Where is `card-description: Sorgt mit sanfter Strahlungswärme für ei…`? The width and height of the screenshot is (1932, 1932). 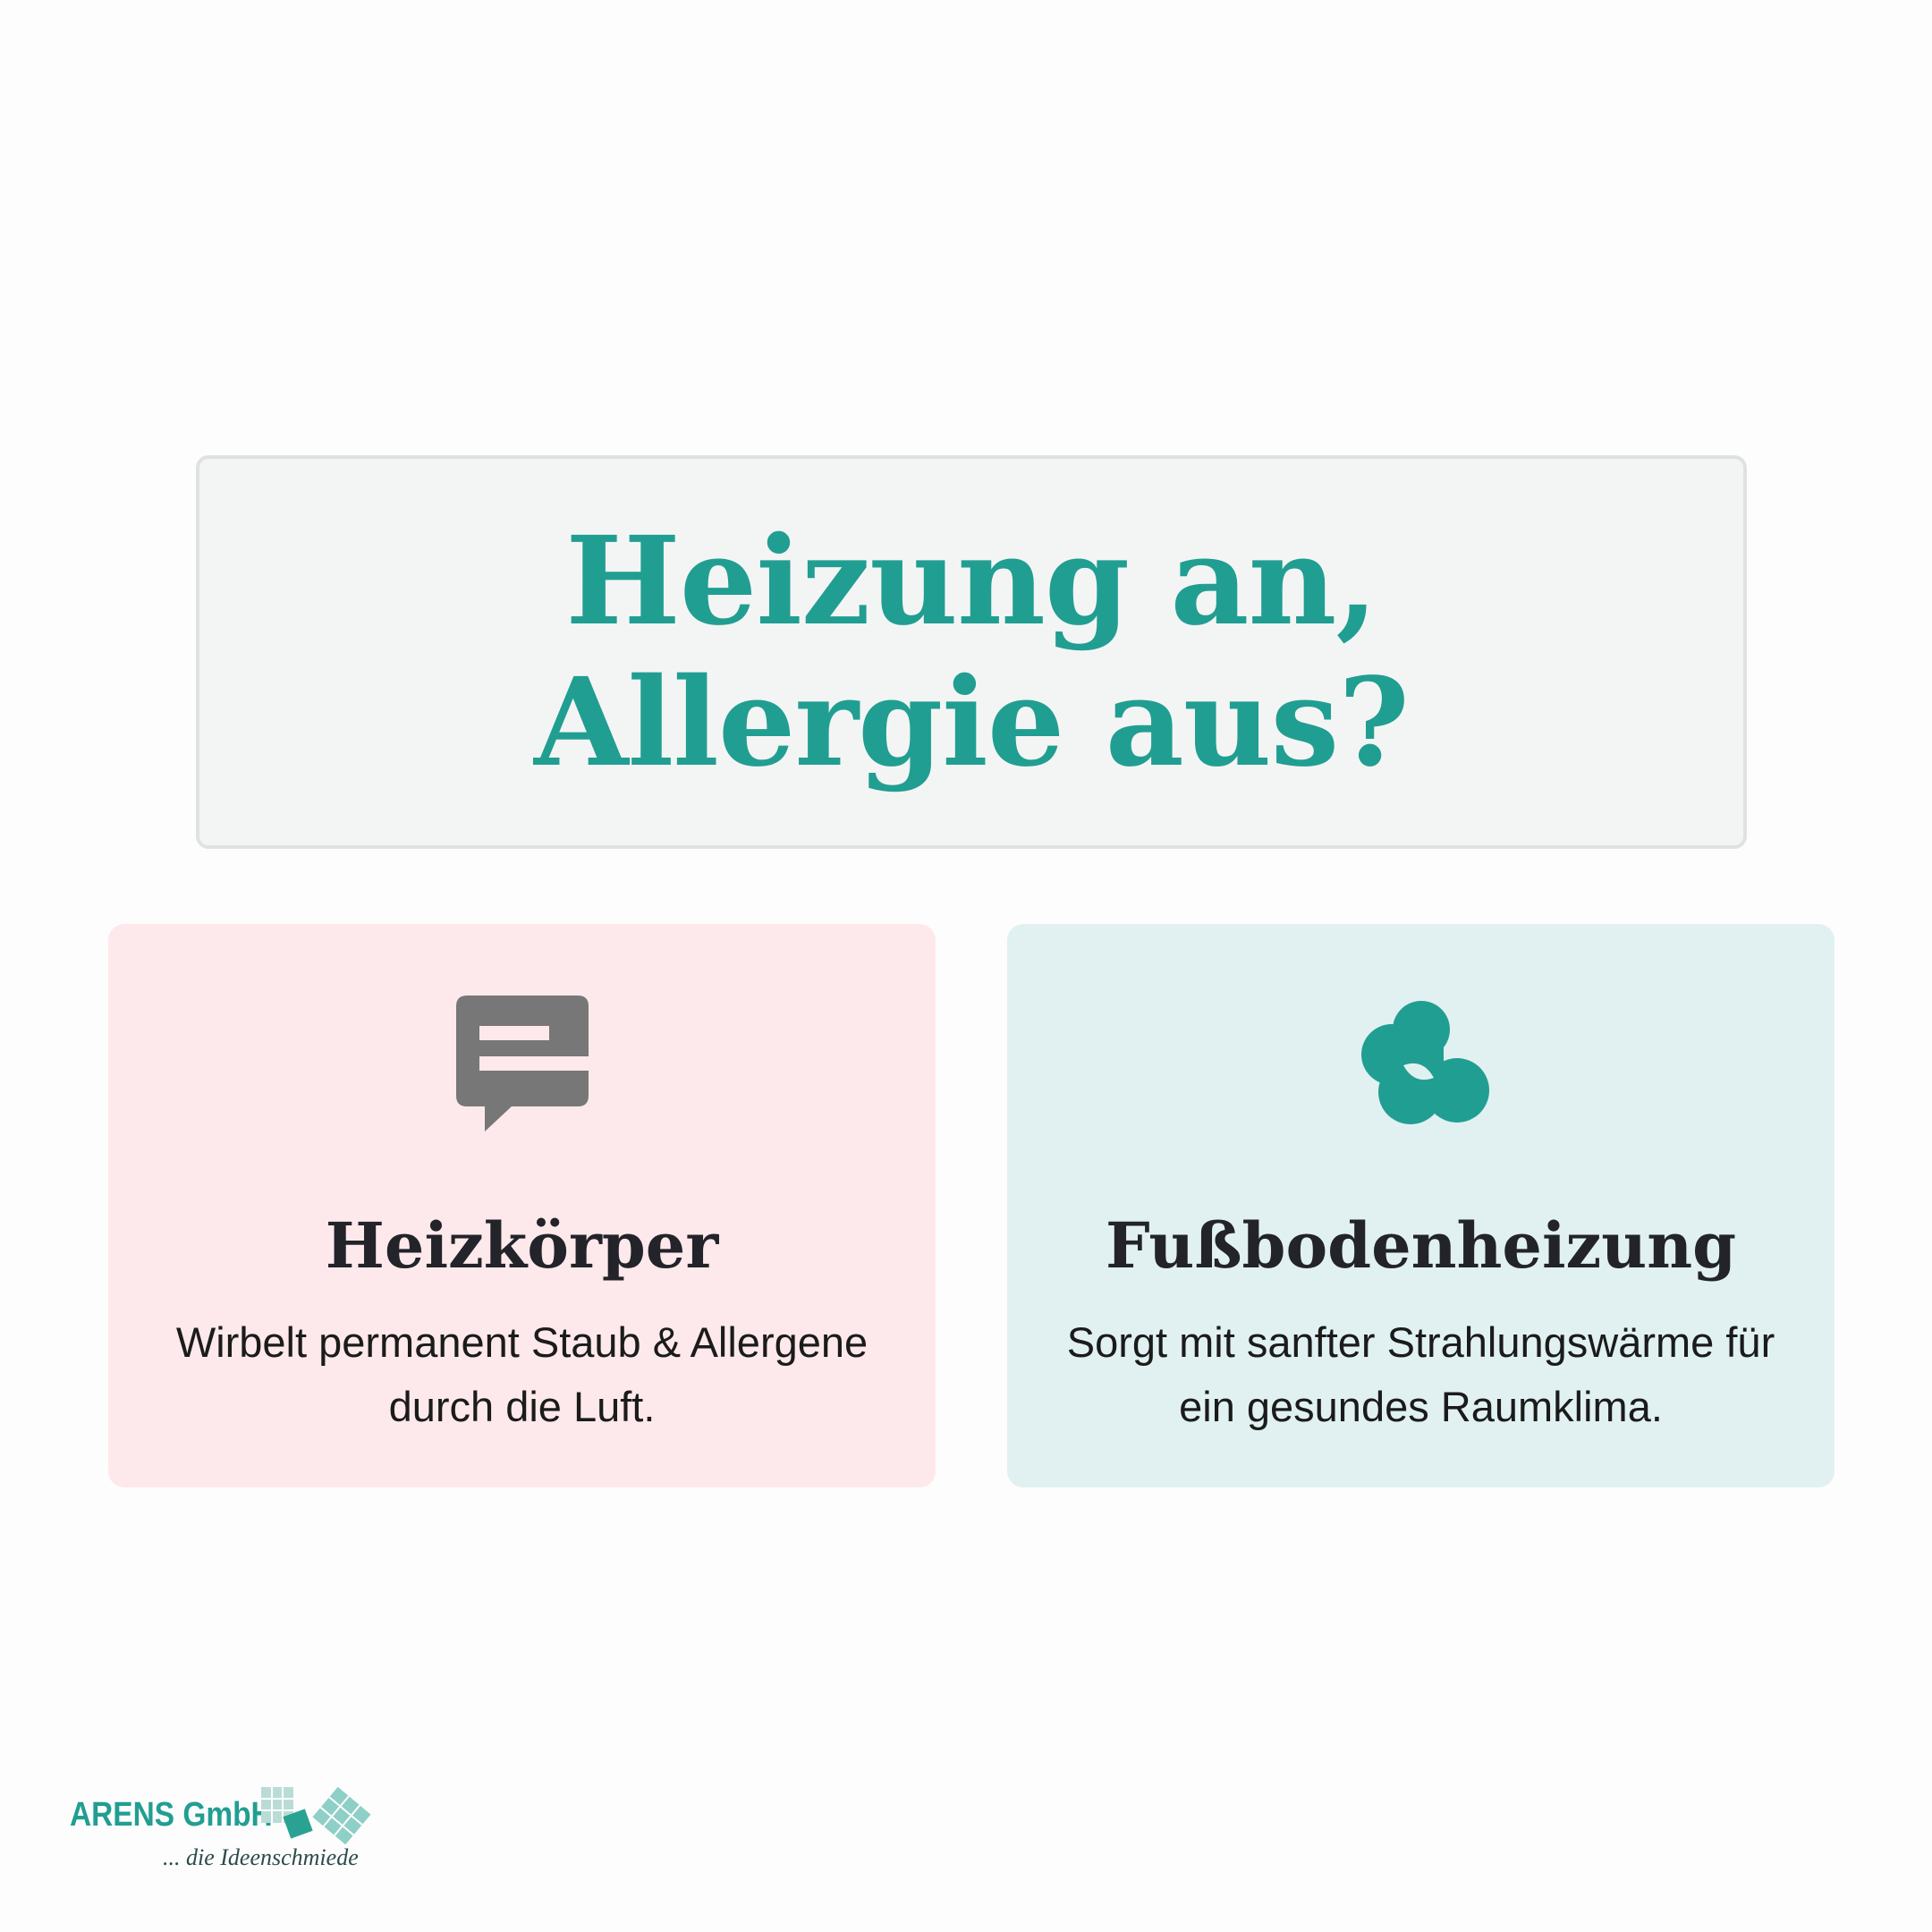
card-description: Sorgt mit sanfter Strahlungswärme für ei… is located at coordinates (1420, 1374).